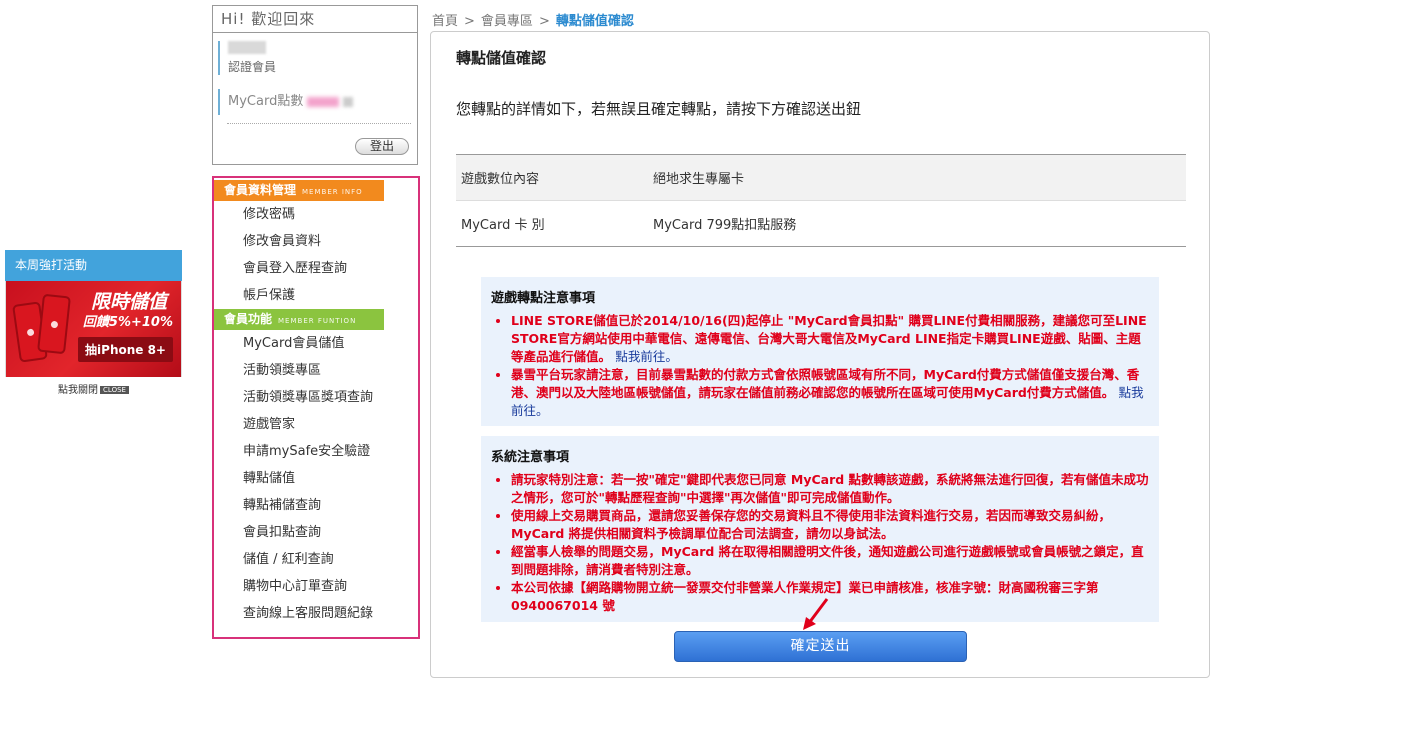 The width and height of the screenshot is (1423, 752). Describe the element at coordinates (316, 241) in the screenshot. I see `menu-item-edit-profile: 修改會員資料` at that location.